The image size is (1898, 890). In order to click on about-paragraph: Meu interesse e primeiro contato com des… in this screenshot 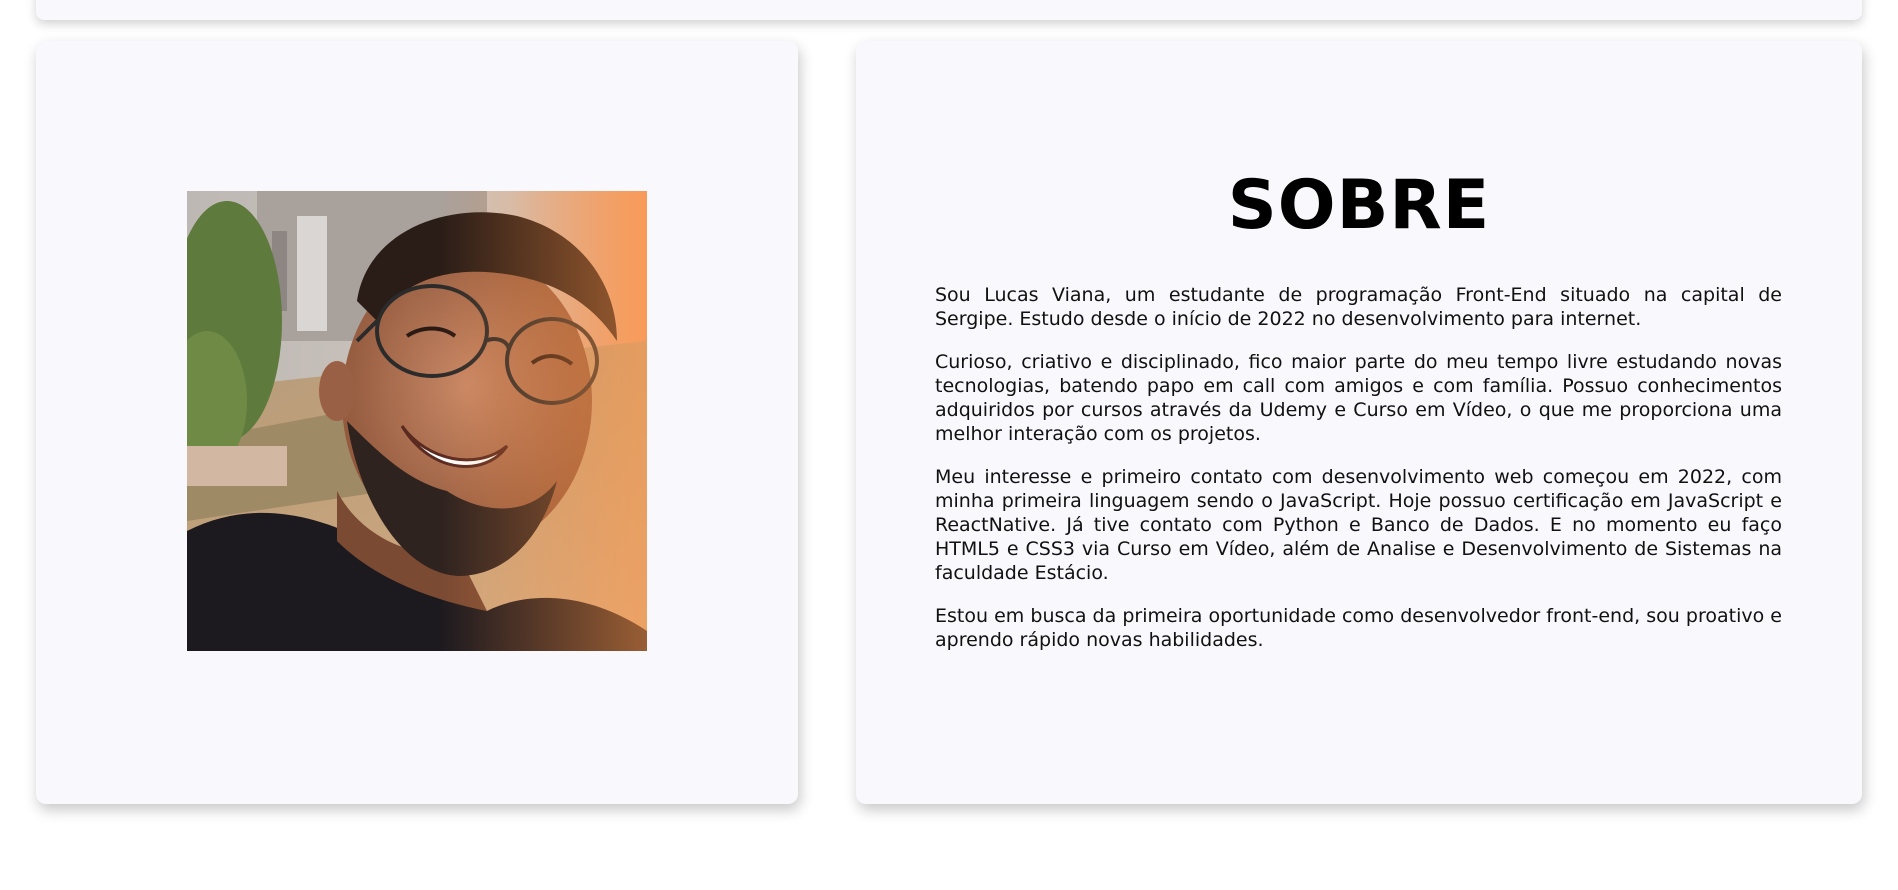, I will do `click(1358, 525)`.